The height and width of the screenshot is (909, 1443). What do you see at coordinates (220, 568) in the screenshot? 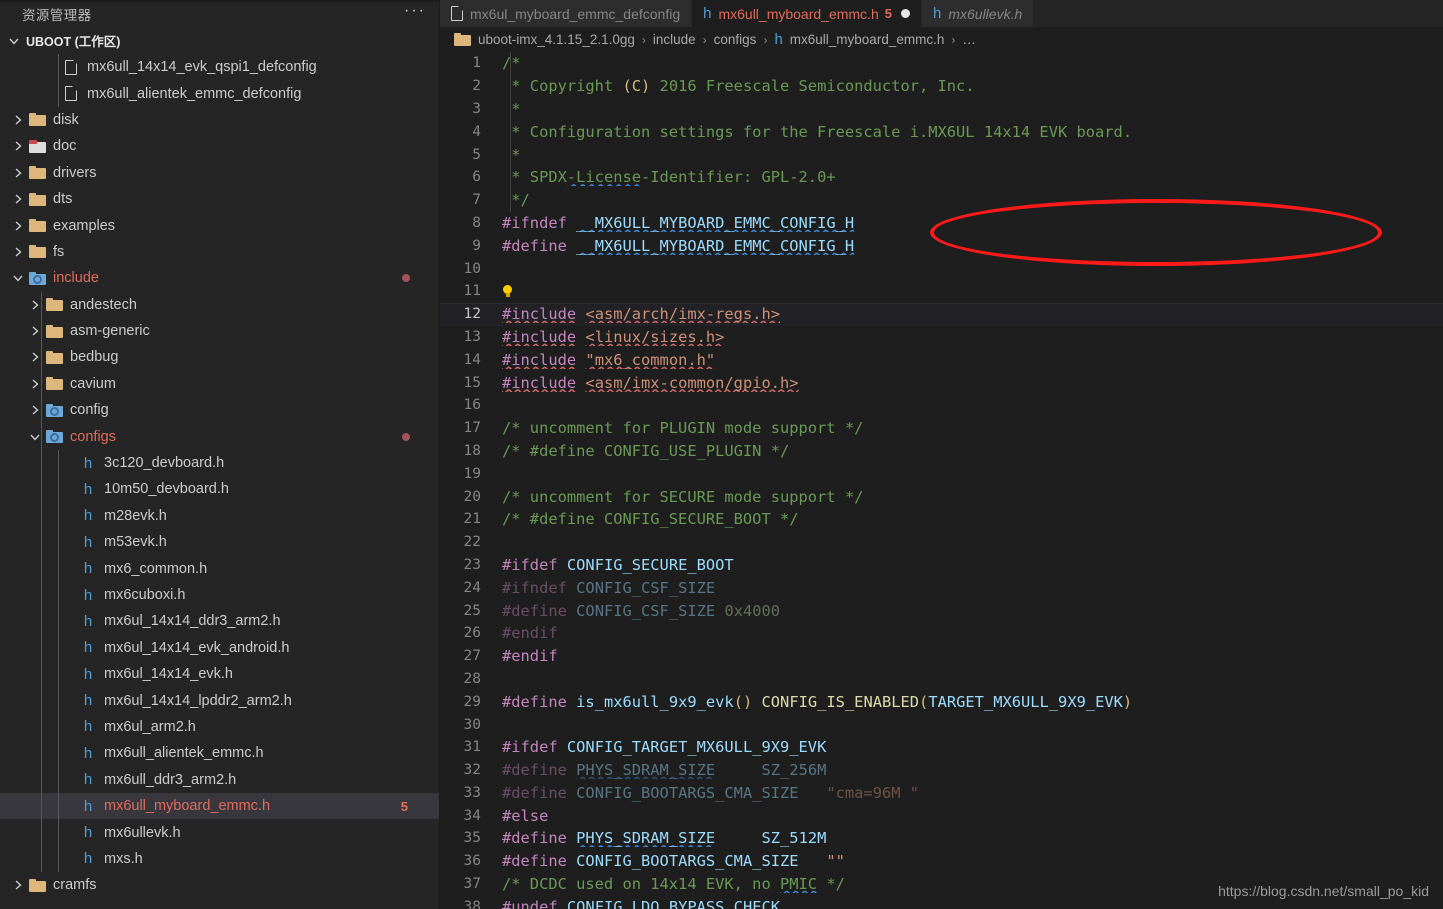
I see `tree-item-mx6-common-h: h mx6_common.h` at bounding box center [220, 568].